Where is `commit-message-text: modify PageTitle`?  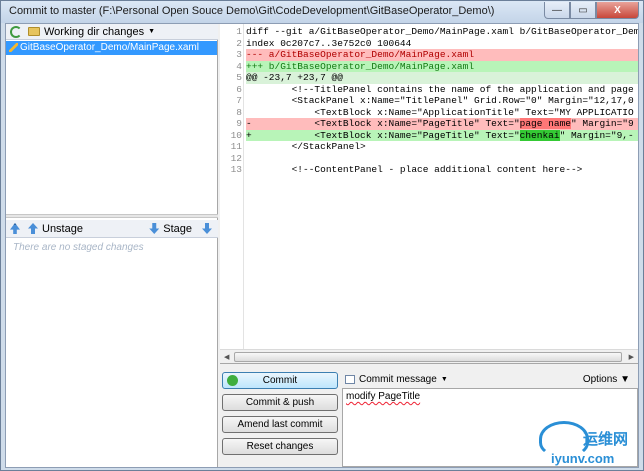
commit-message-text: modify PageTitle is located at coordinates (383, 396).